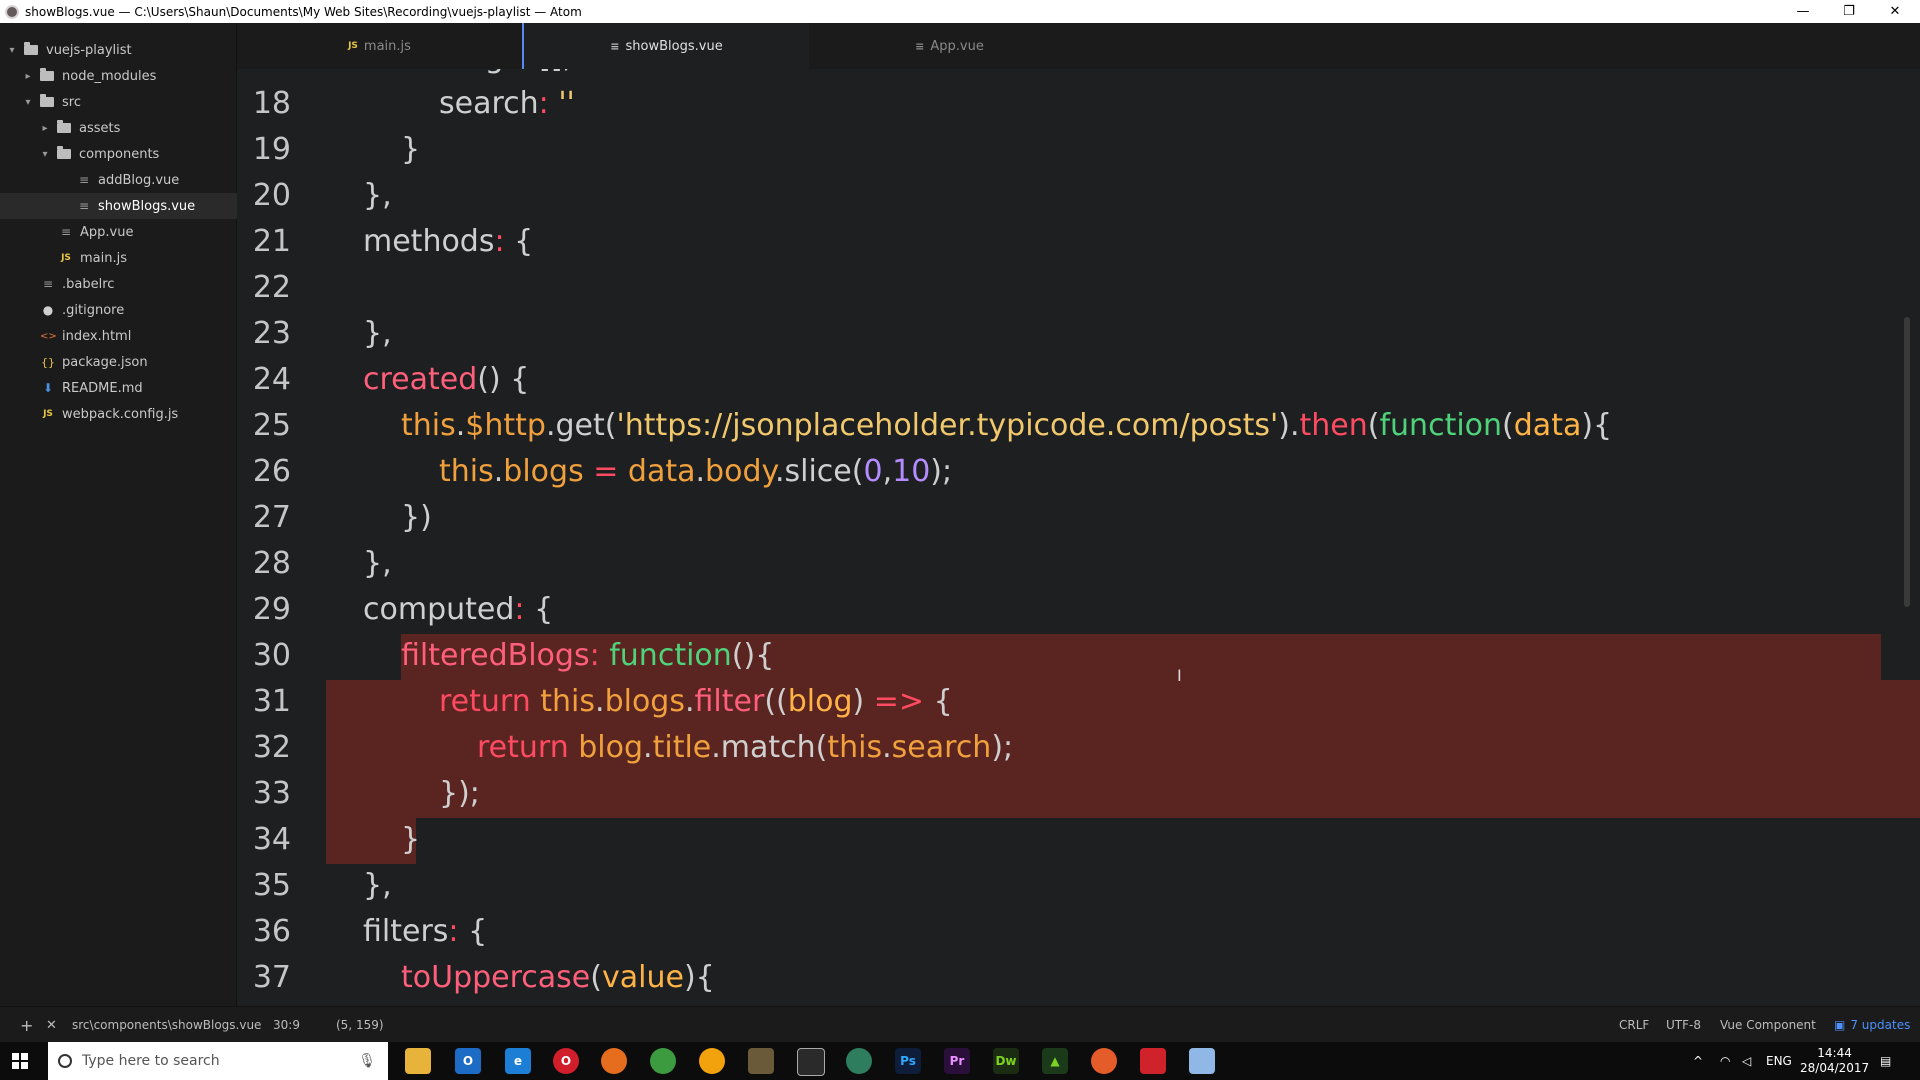 This screenshot has width=1920, height=1080. Describe the element at coordinates (761, 1061) in the screenshot. I see `sublime-icon` at that location.